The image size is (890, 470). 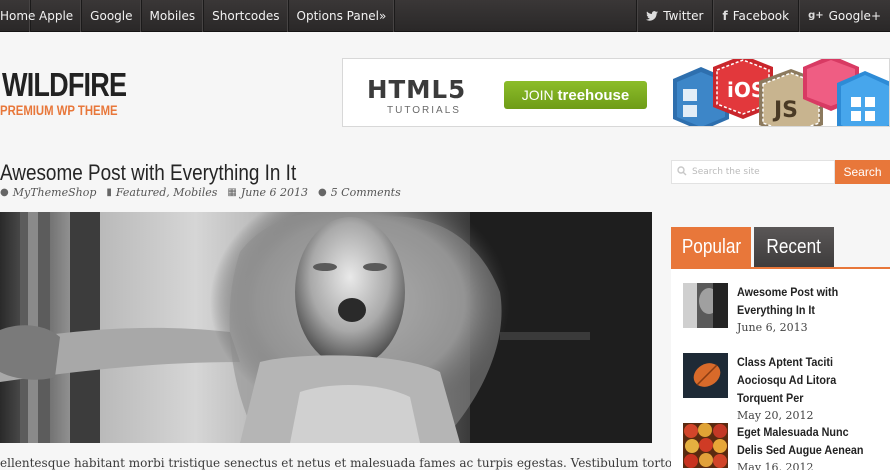 I want to click on nav-home: Home, so click(x=17, y=16).